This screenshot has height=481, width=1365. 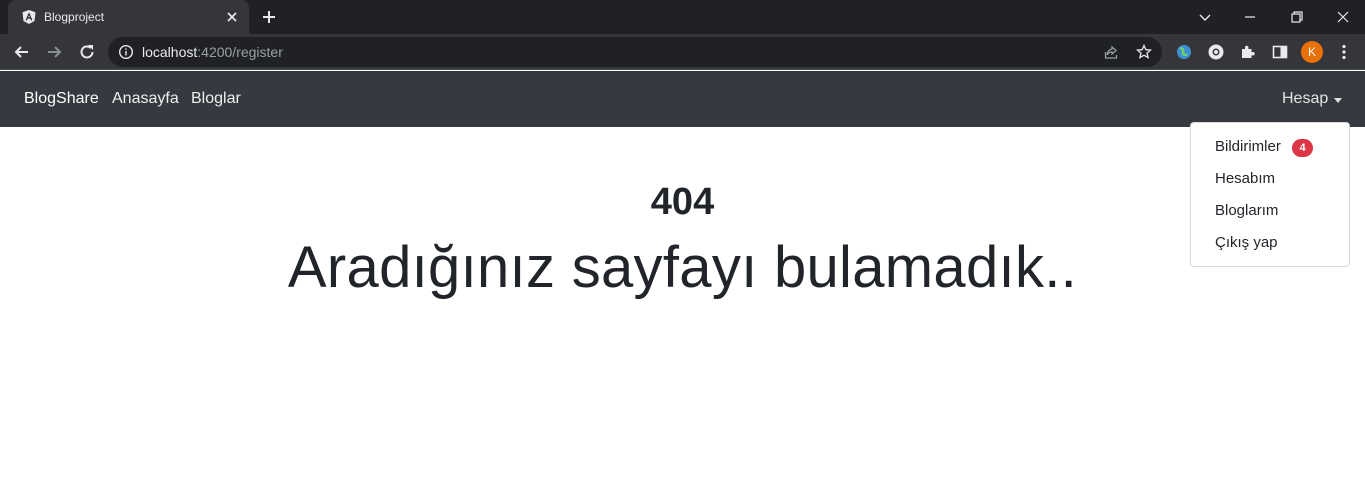 I want to click on tab-search-chevron-icon, so click(x=1205, y=17).